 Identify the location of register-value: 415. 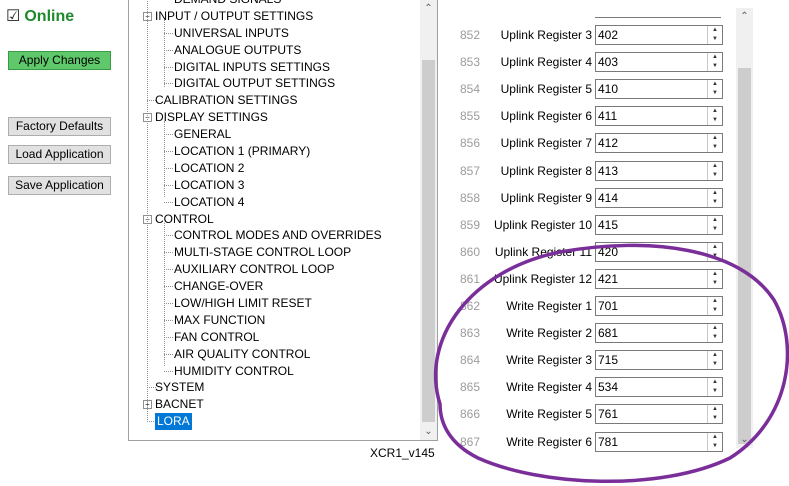
(608, 225).